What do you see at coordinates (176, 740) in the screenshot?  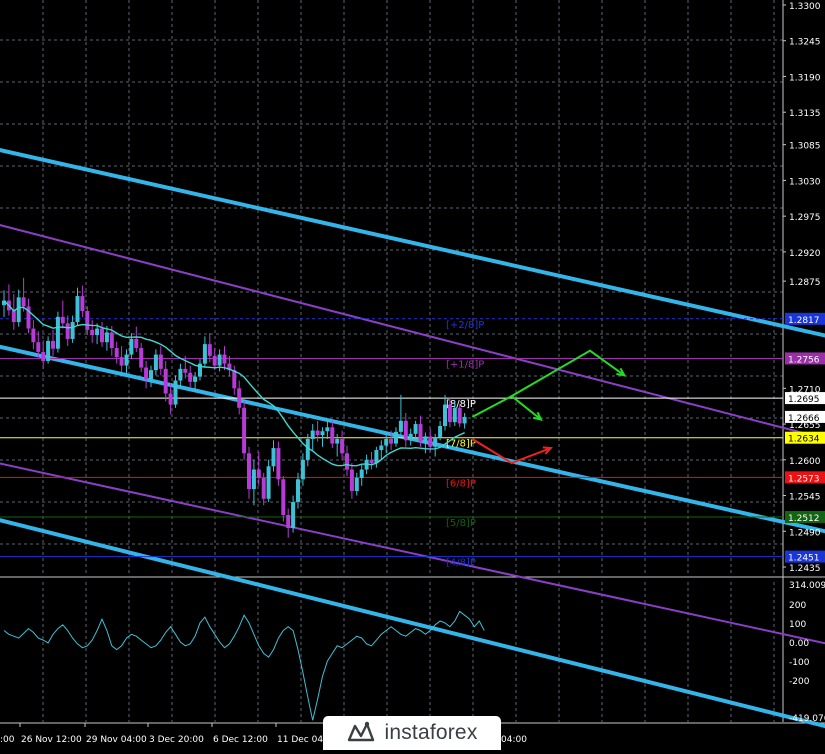 I see `time-tick-label: 3 Dec 20:00` at bounding box center [176, 740].